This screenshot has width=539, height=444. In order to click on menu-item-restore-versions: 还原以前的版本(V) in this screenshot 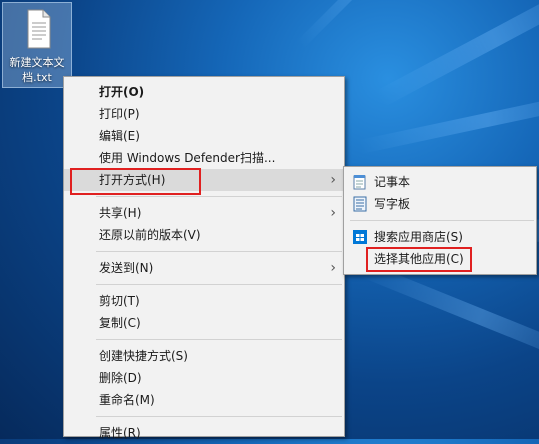, I will do `click(204, 235)`.